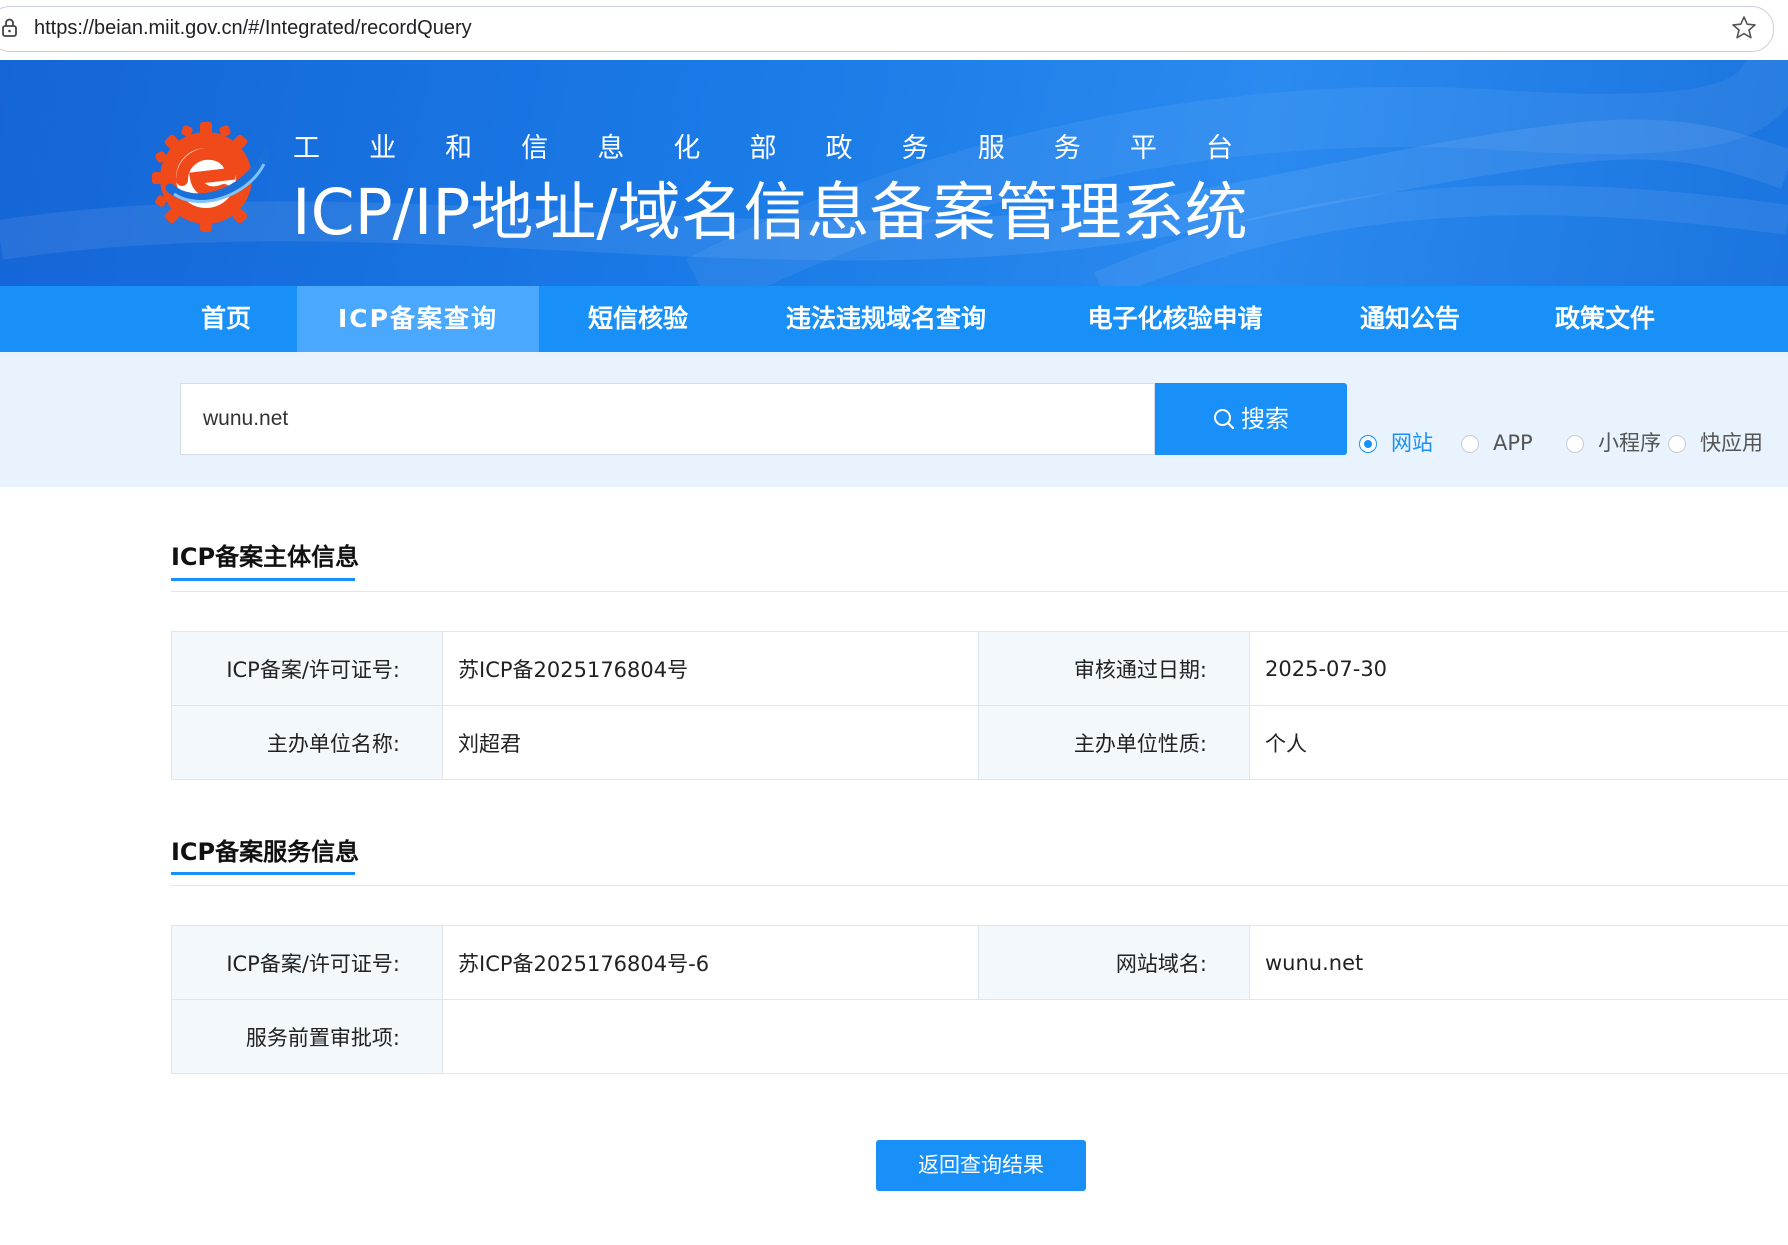  Describe the element at coordinates (265, 557) in the screenshot. I see `section-title-subject-info: ICP备案主体信息` at that location.